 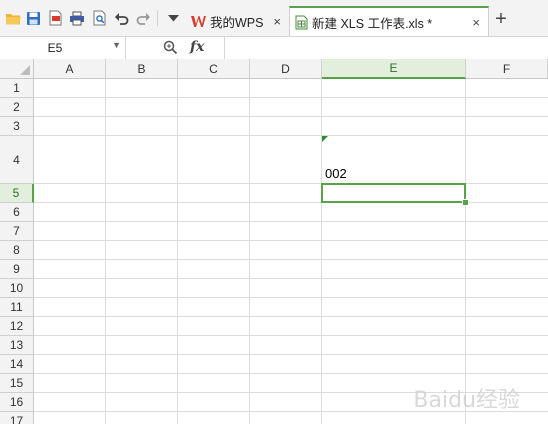 What do you see at coordinates (466, 400) in the screenshot?
I see `watermark-logo: Baidu经验` at bounding box center [466, 400].